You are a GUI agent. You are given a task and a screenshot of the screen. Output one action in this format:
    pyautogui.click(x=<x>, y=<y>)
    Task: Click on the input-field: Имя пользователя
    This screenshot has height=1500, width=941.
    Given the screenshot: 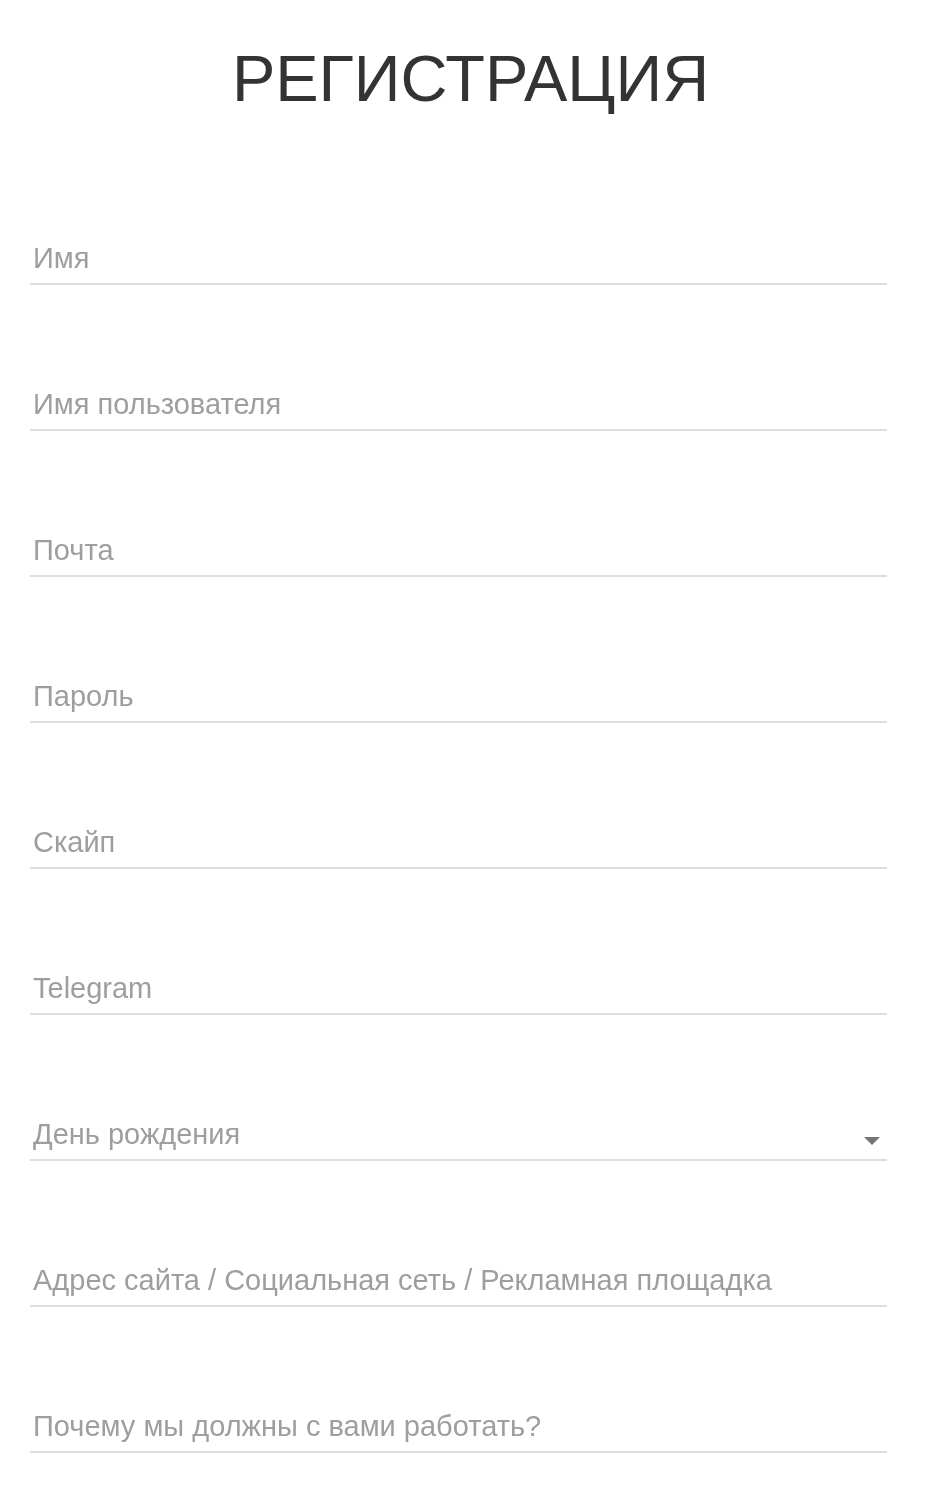 What is the action you would take?
    pyautogui.click(x=458, y=405)
    